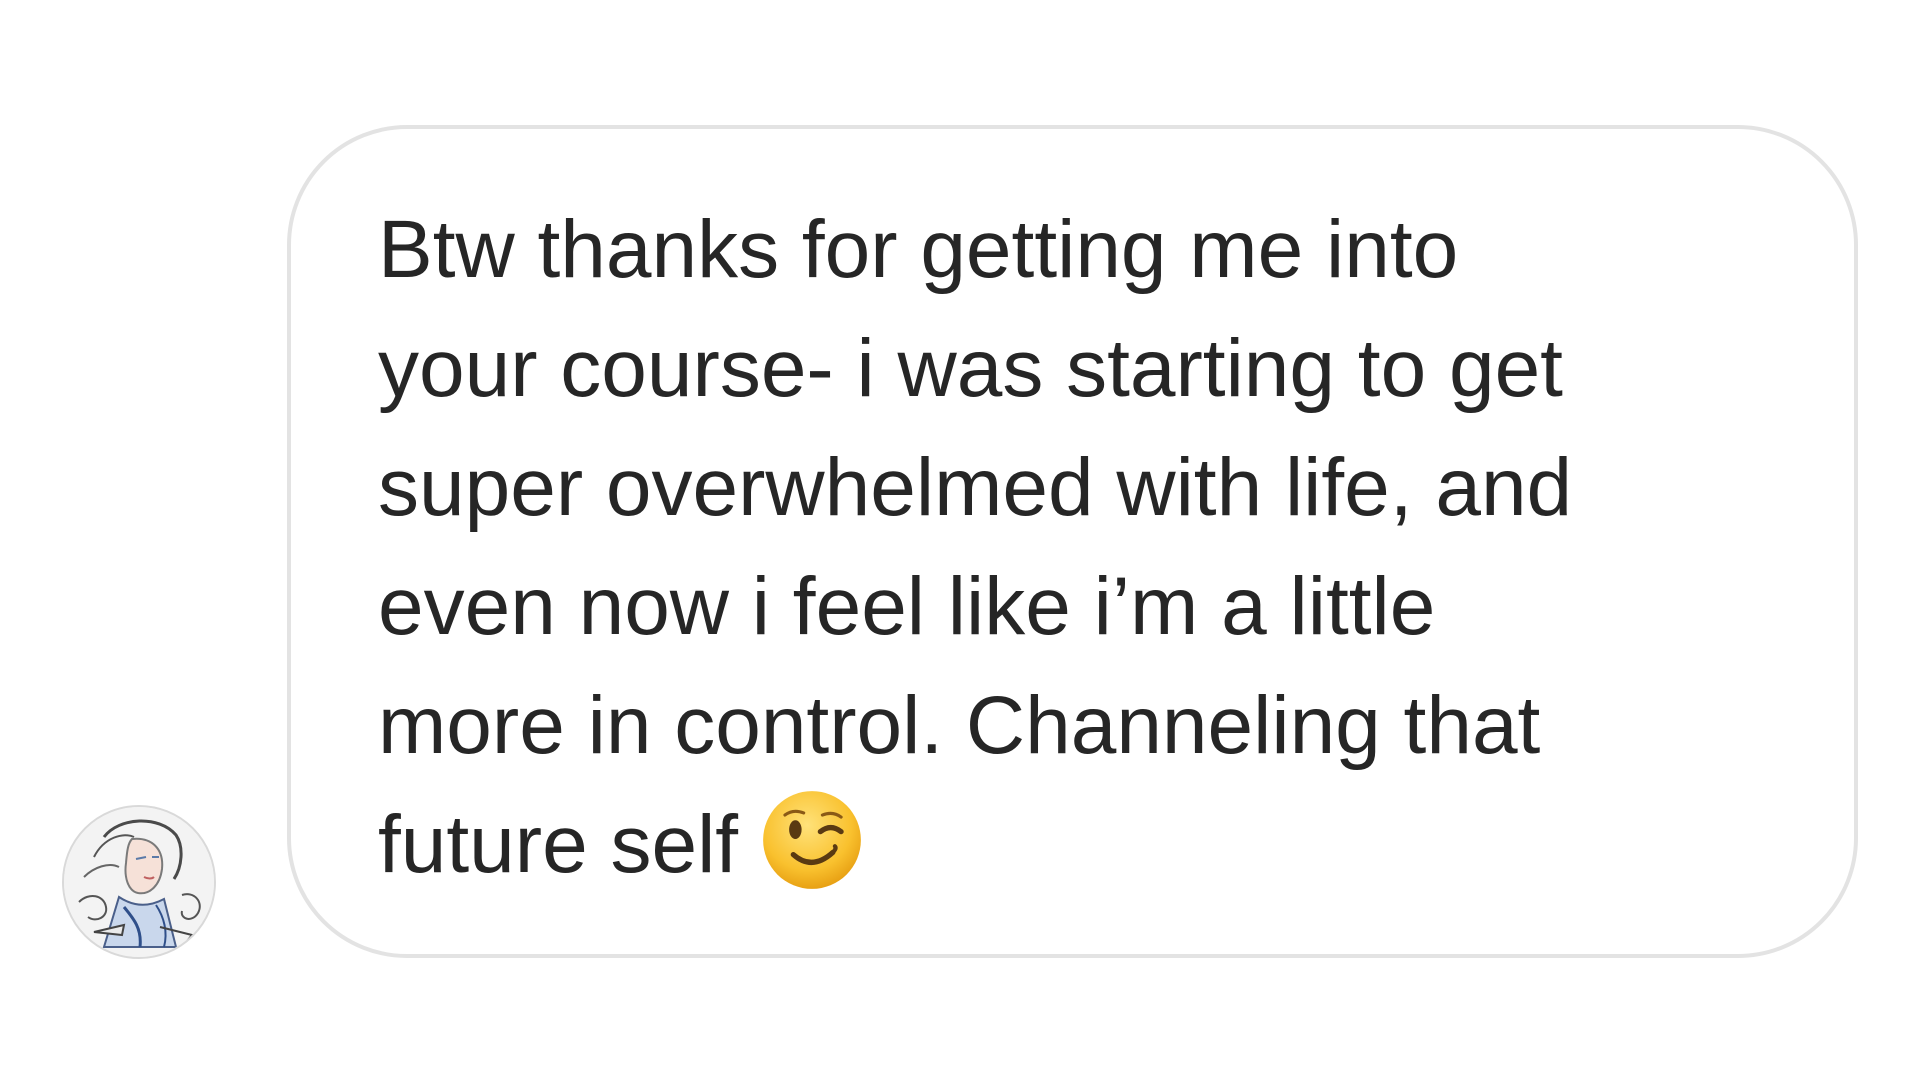 The image size is (1920, 1080). What do you see at coordinates (907, 606) in the screenshot?
I see `message-line: even now i feel like i’m a little` at bounding box center [907, 606].